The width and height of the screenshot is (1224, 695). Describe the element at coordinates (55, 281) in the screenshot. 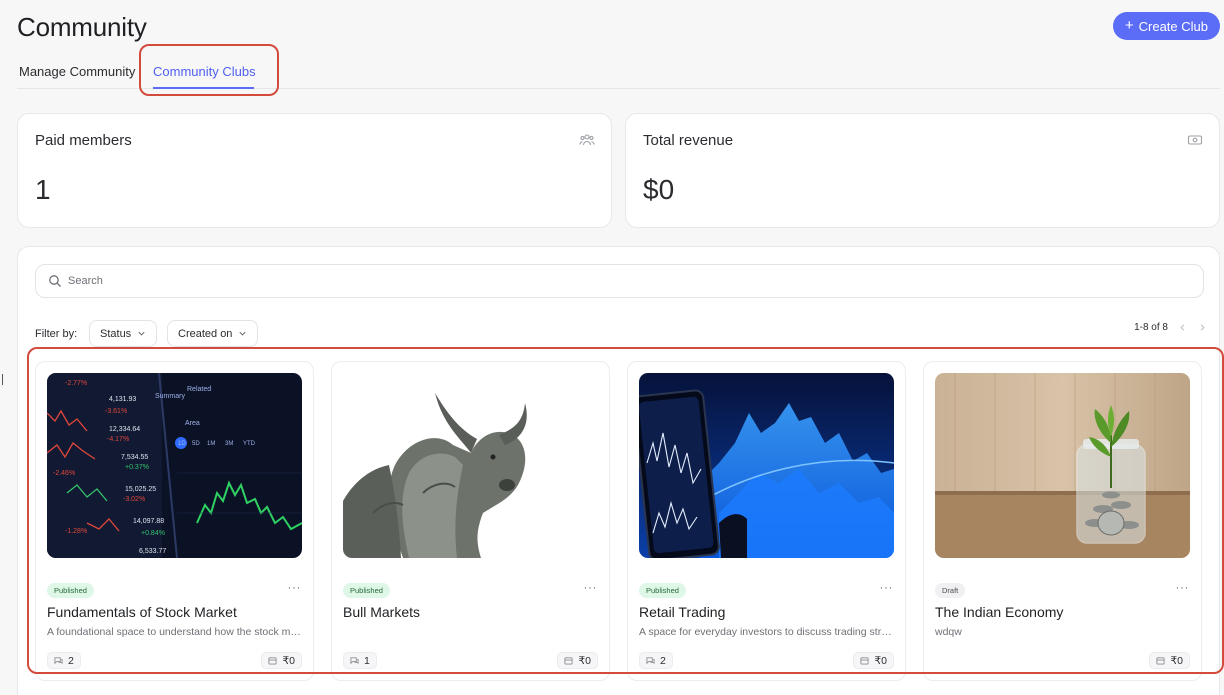

I see `search-icon` at that location.